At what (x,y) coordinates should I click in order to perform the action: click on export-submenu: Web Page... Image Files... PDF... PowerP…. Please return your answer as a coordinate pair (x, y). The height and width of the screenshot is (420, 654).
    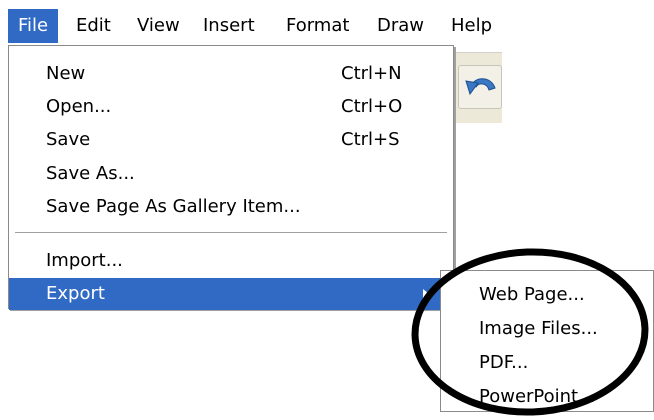
    Looking at the image, I should click on (547, 341).